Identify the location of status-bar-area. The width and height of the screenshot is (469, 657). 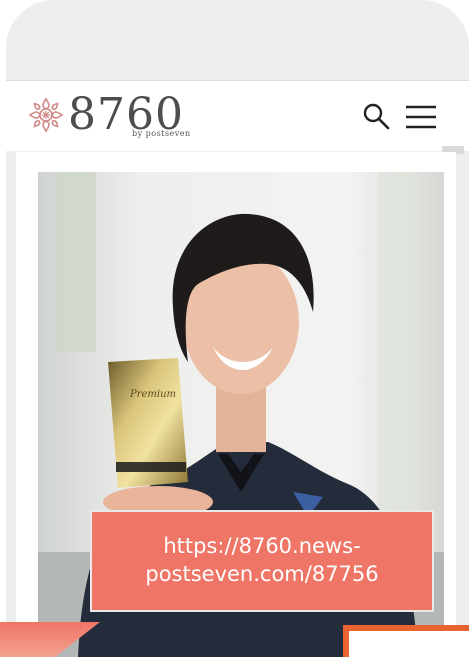
(237, 40).